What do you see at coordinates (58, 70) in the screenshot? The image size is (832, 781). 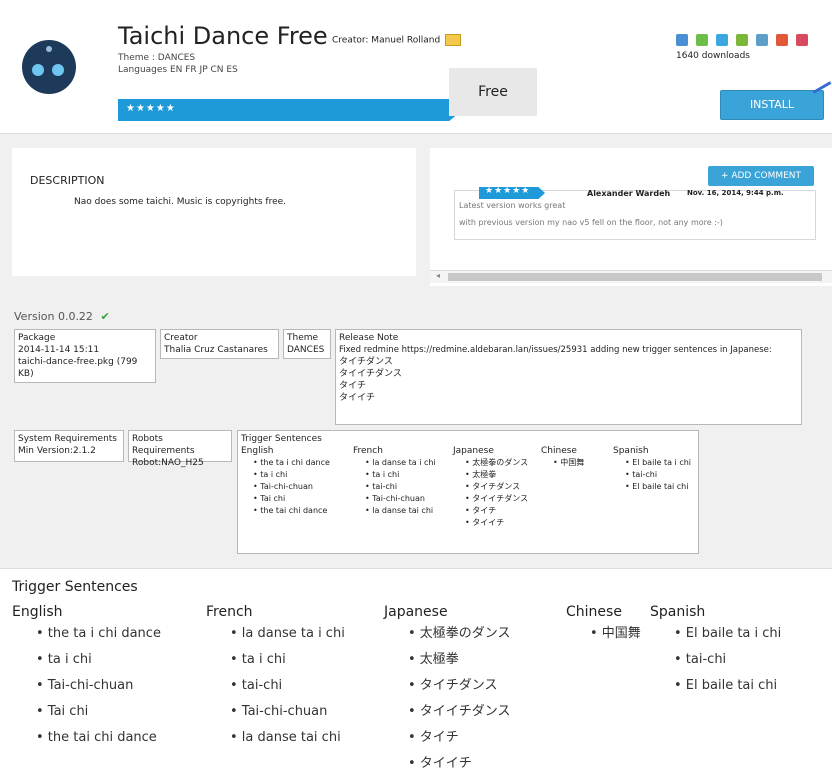 I see `logo-eye-right` at bounding box center [58, 70].